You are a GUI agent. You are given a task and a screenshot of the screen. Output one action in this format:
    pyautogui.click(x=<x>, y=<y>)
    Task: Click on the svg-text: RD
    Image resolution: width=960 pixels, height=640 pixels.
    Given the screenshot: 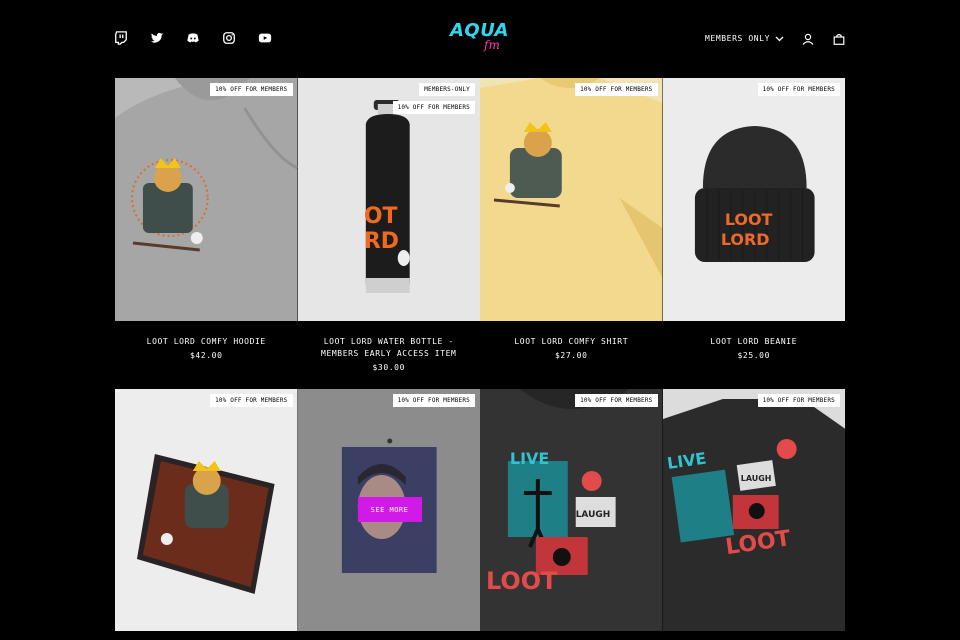 What is the action you would take?
    pyautogui.click(x=380, y=241)
    